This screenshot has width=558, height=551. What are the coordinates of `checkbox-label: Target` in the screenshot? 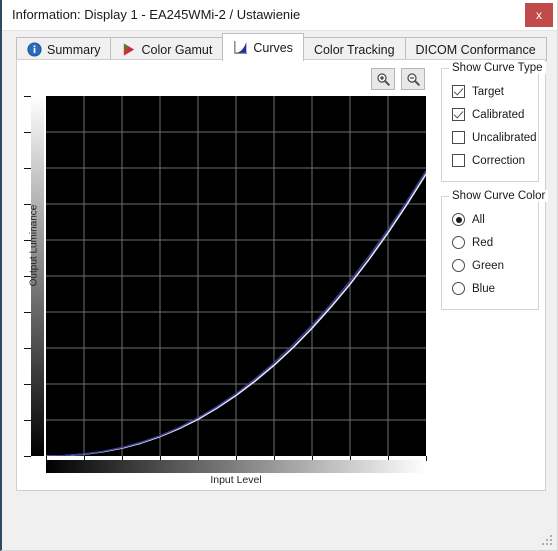 It's located at (488, 91).